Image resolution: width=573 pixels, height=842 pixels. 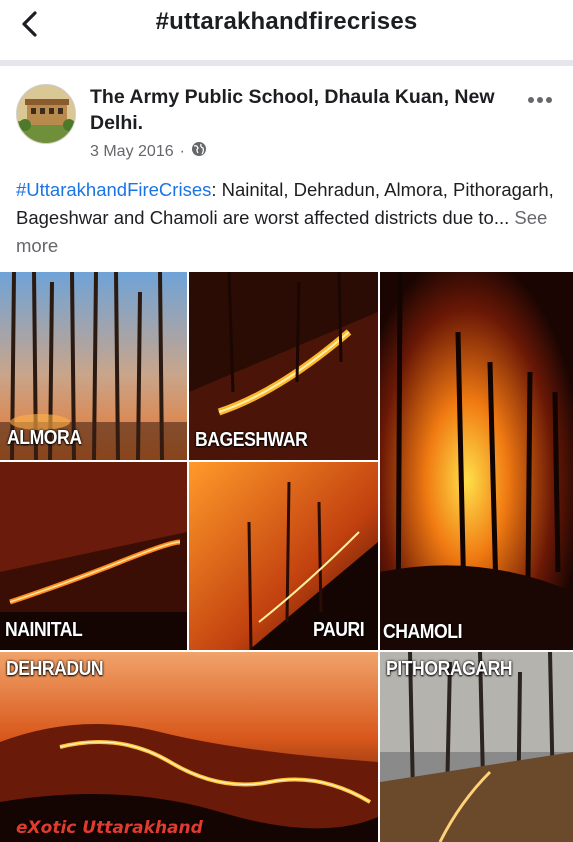 I want to click on photo-nainital: NAINITAL, so click(x=93, y=556).